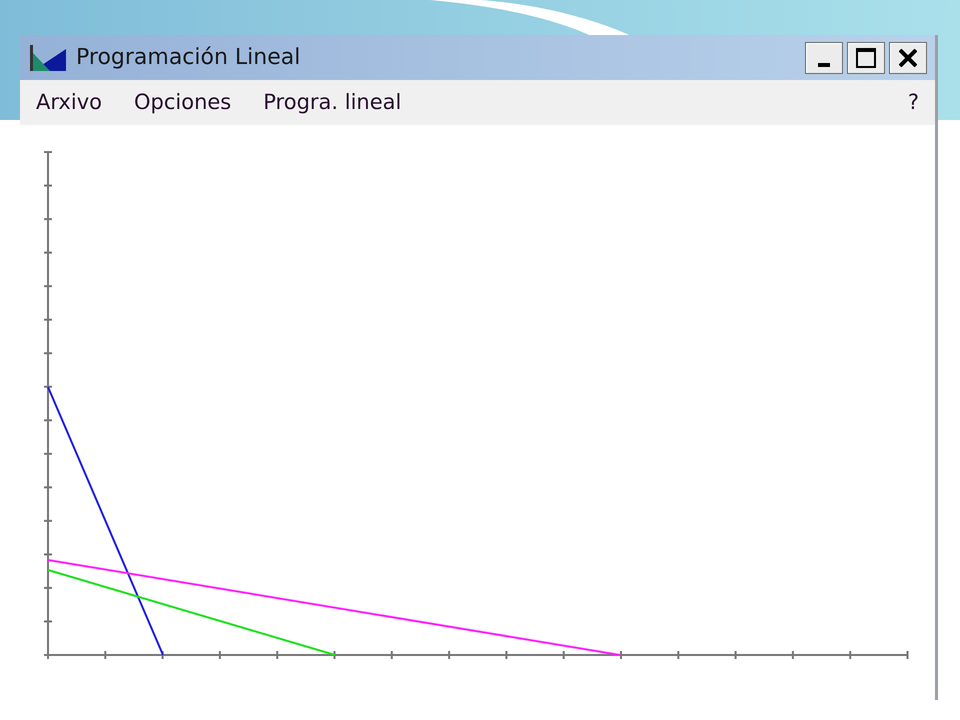 The image size is (960, 720). I want to click on close-icon, so click(908, 57).